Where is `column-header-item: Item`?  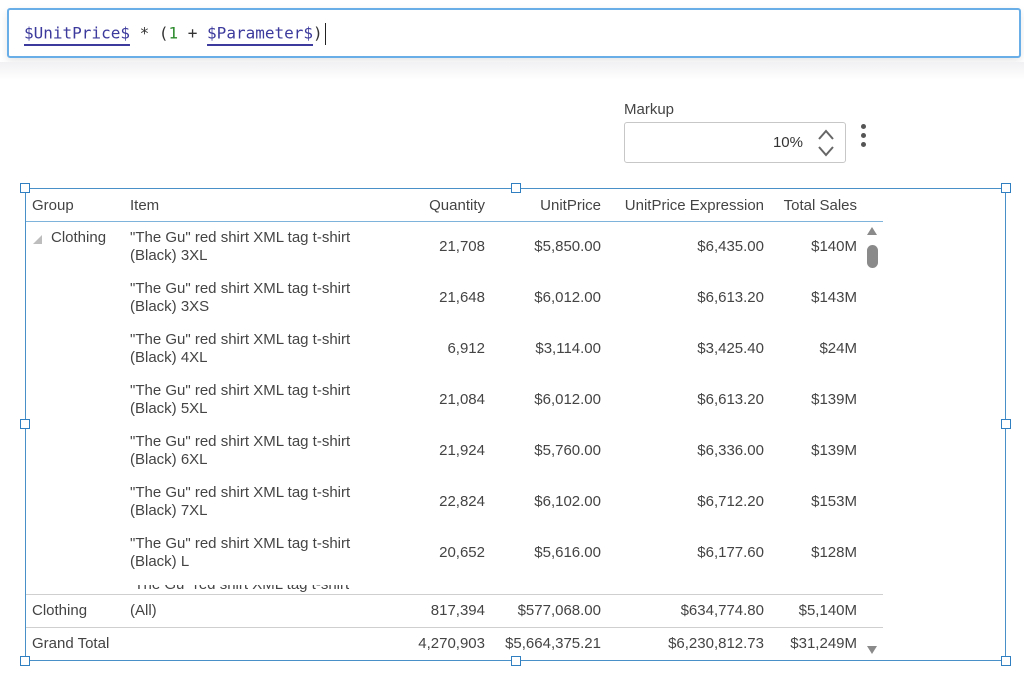 column-header-item: Item is located at coordinates (144, 205).